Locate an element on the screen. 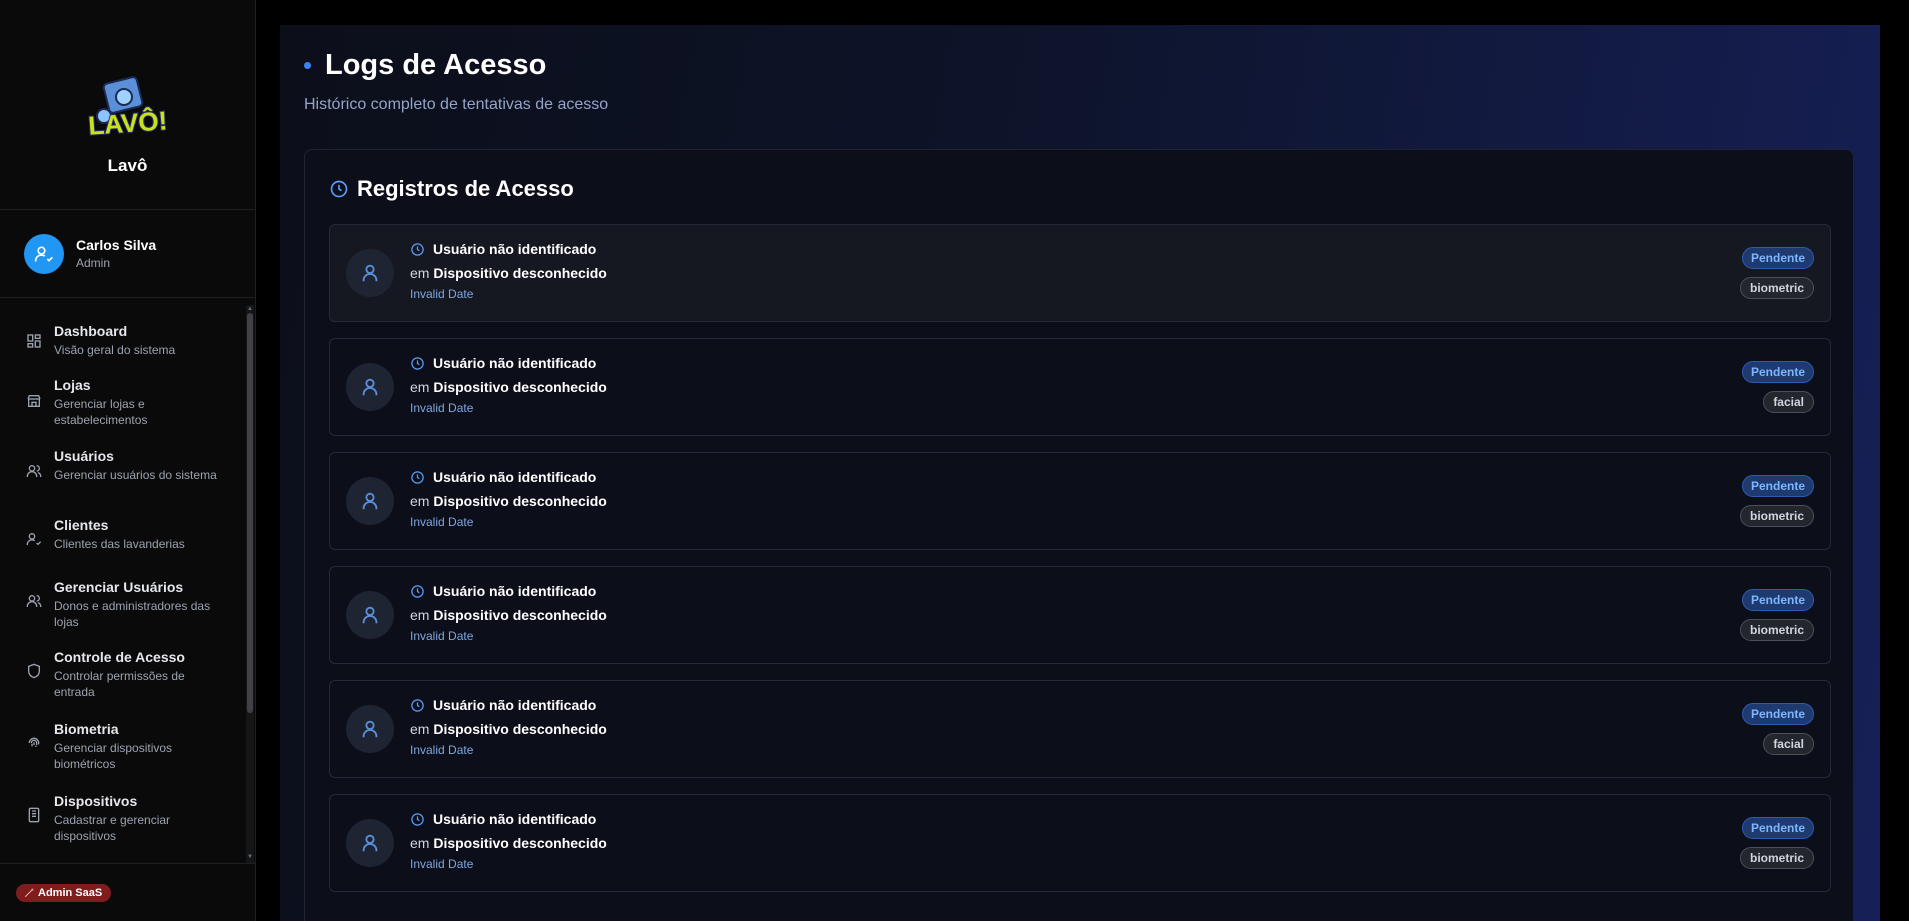 The width and height of the screenshot is (1909, 921). brand-name: Lavô is located at coordinates (127, 165).